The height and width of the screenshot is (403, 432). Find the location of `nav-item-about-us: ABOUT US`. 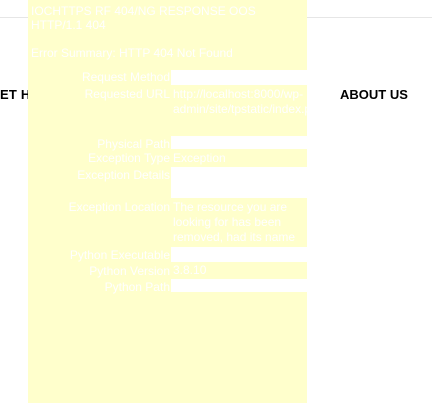

nav-item-about-us: ABOUT US is located at coordinates (374, 94).